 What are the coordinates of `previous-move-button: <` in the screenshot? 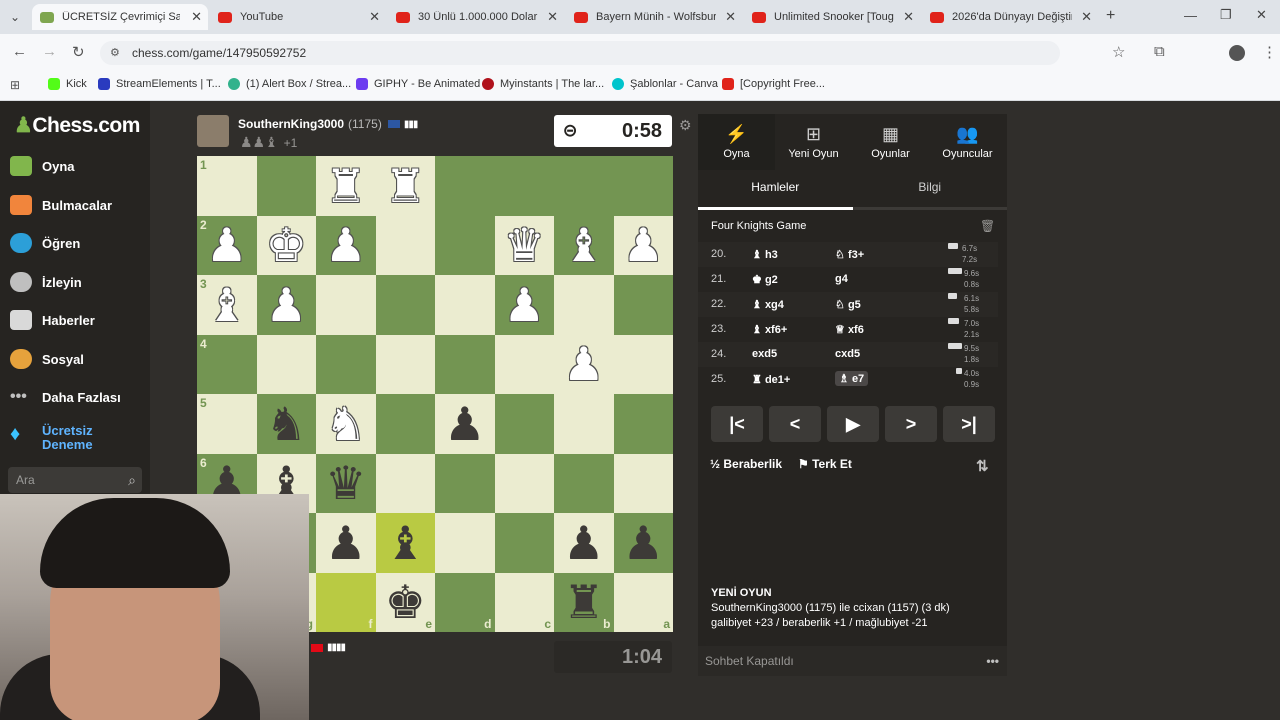 It's located at (795, 424).